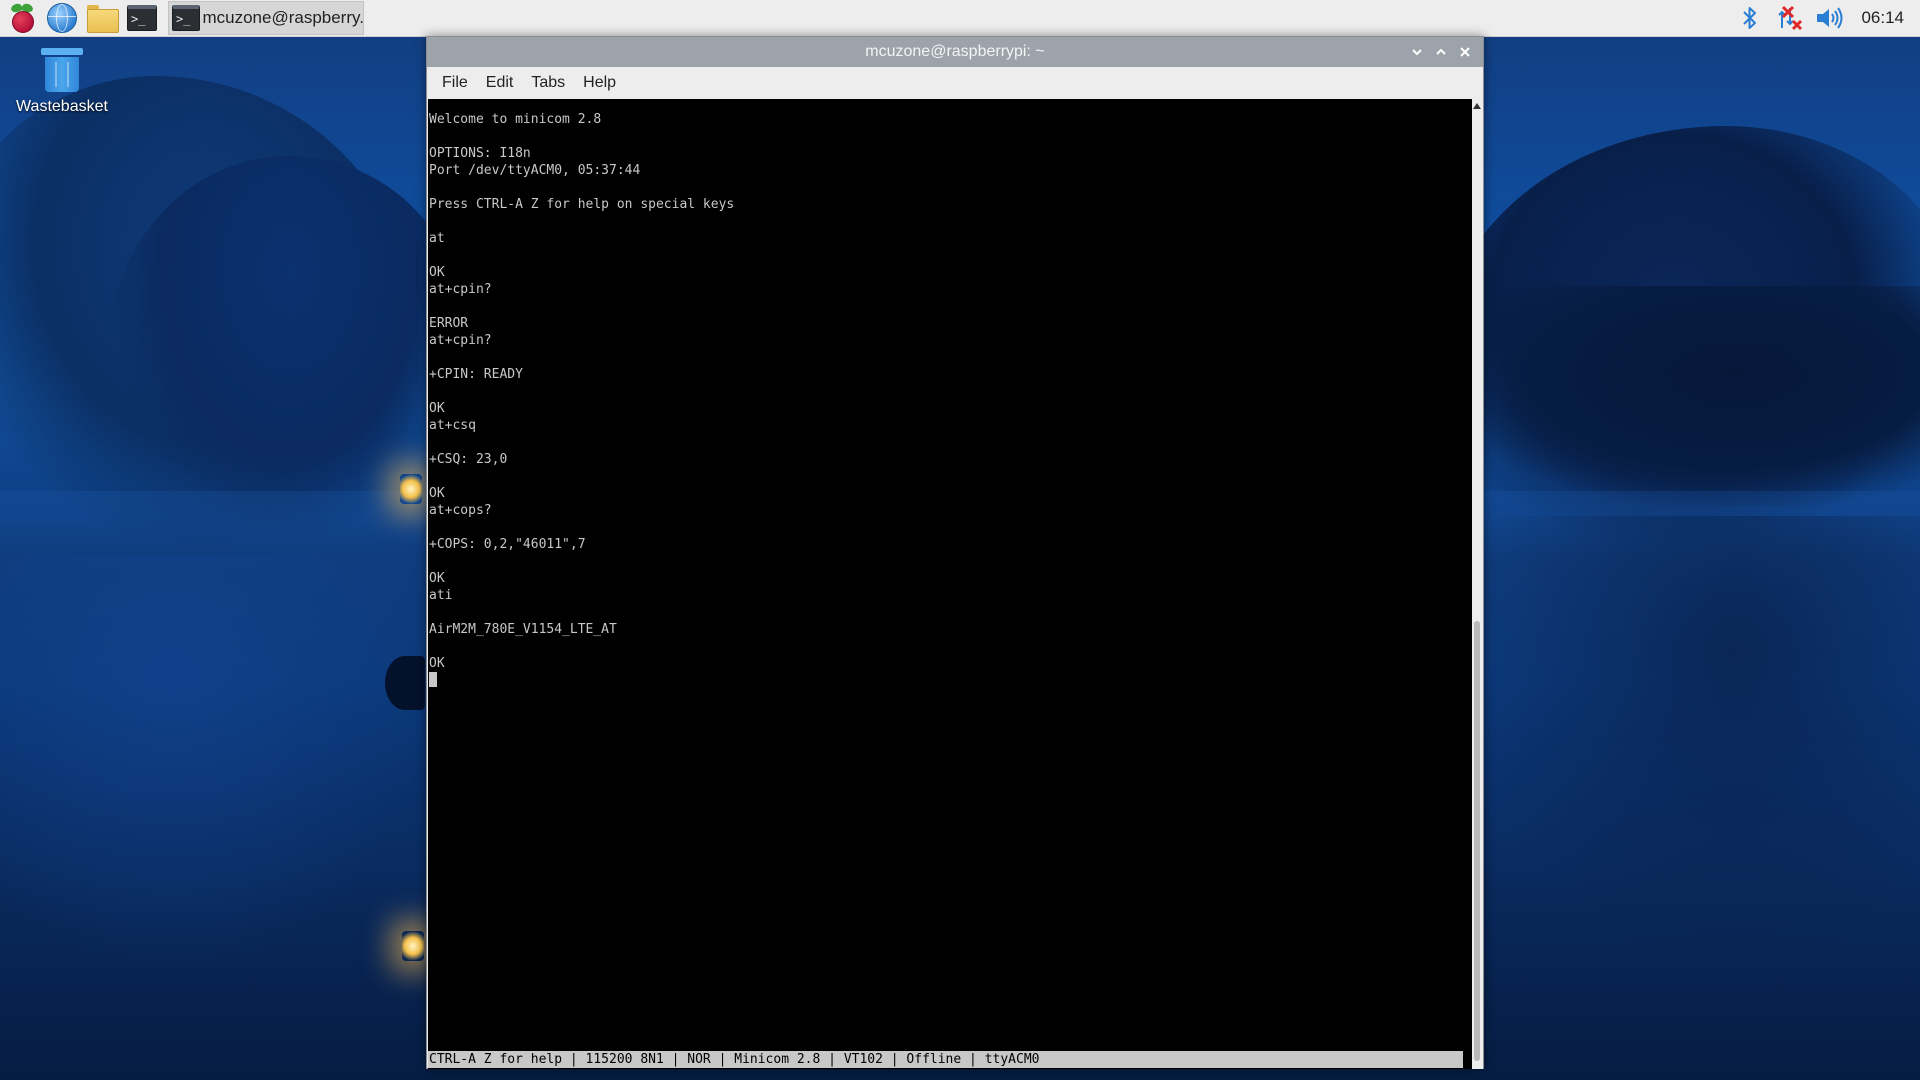  I want to click on bluetooth-icon, so click(1750, 18).